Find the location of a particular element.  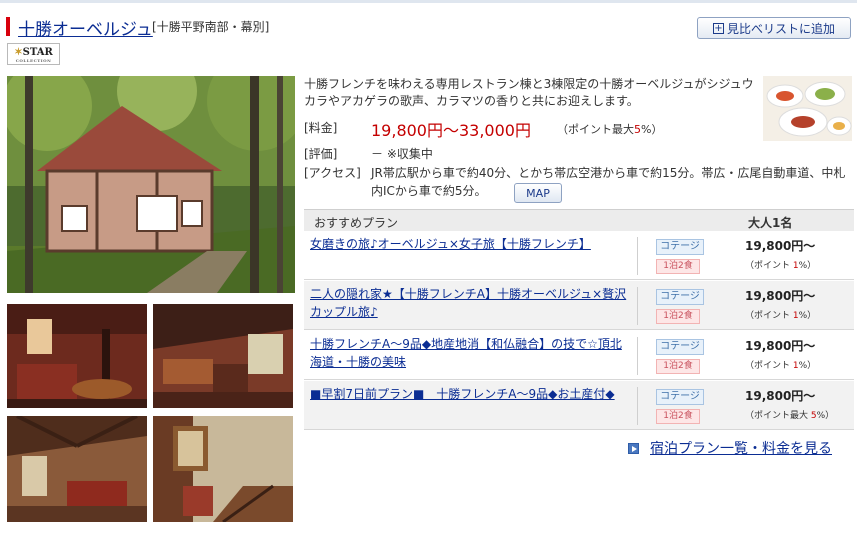

plans-header-title: おすすめプラン is located at coordinates (356, 223).